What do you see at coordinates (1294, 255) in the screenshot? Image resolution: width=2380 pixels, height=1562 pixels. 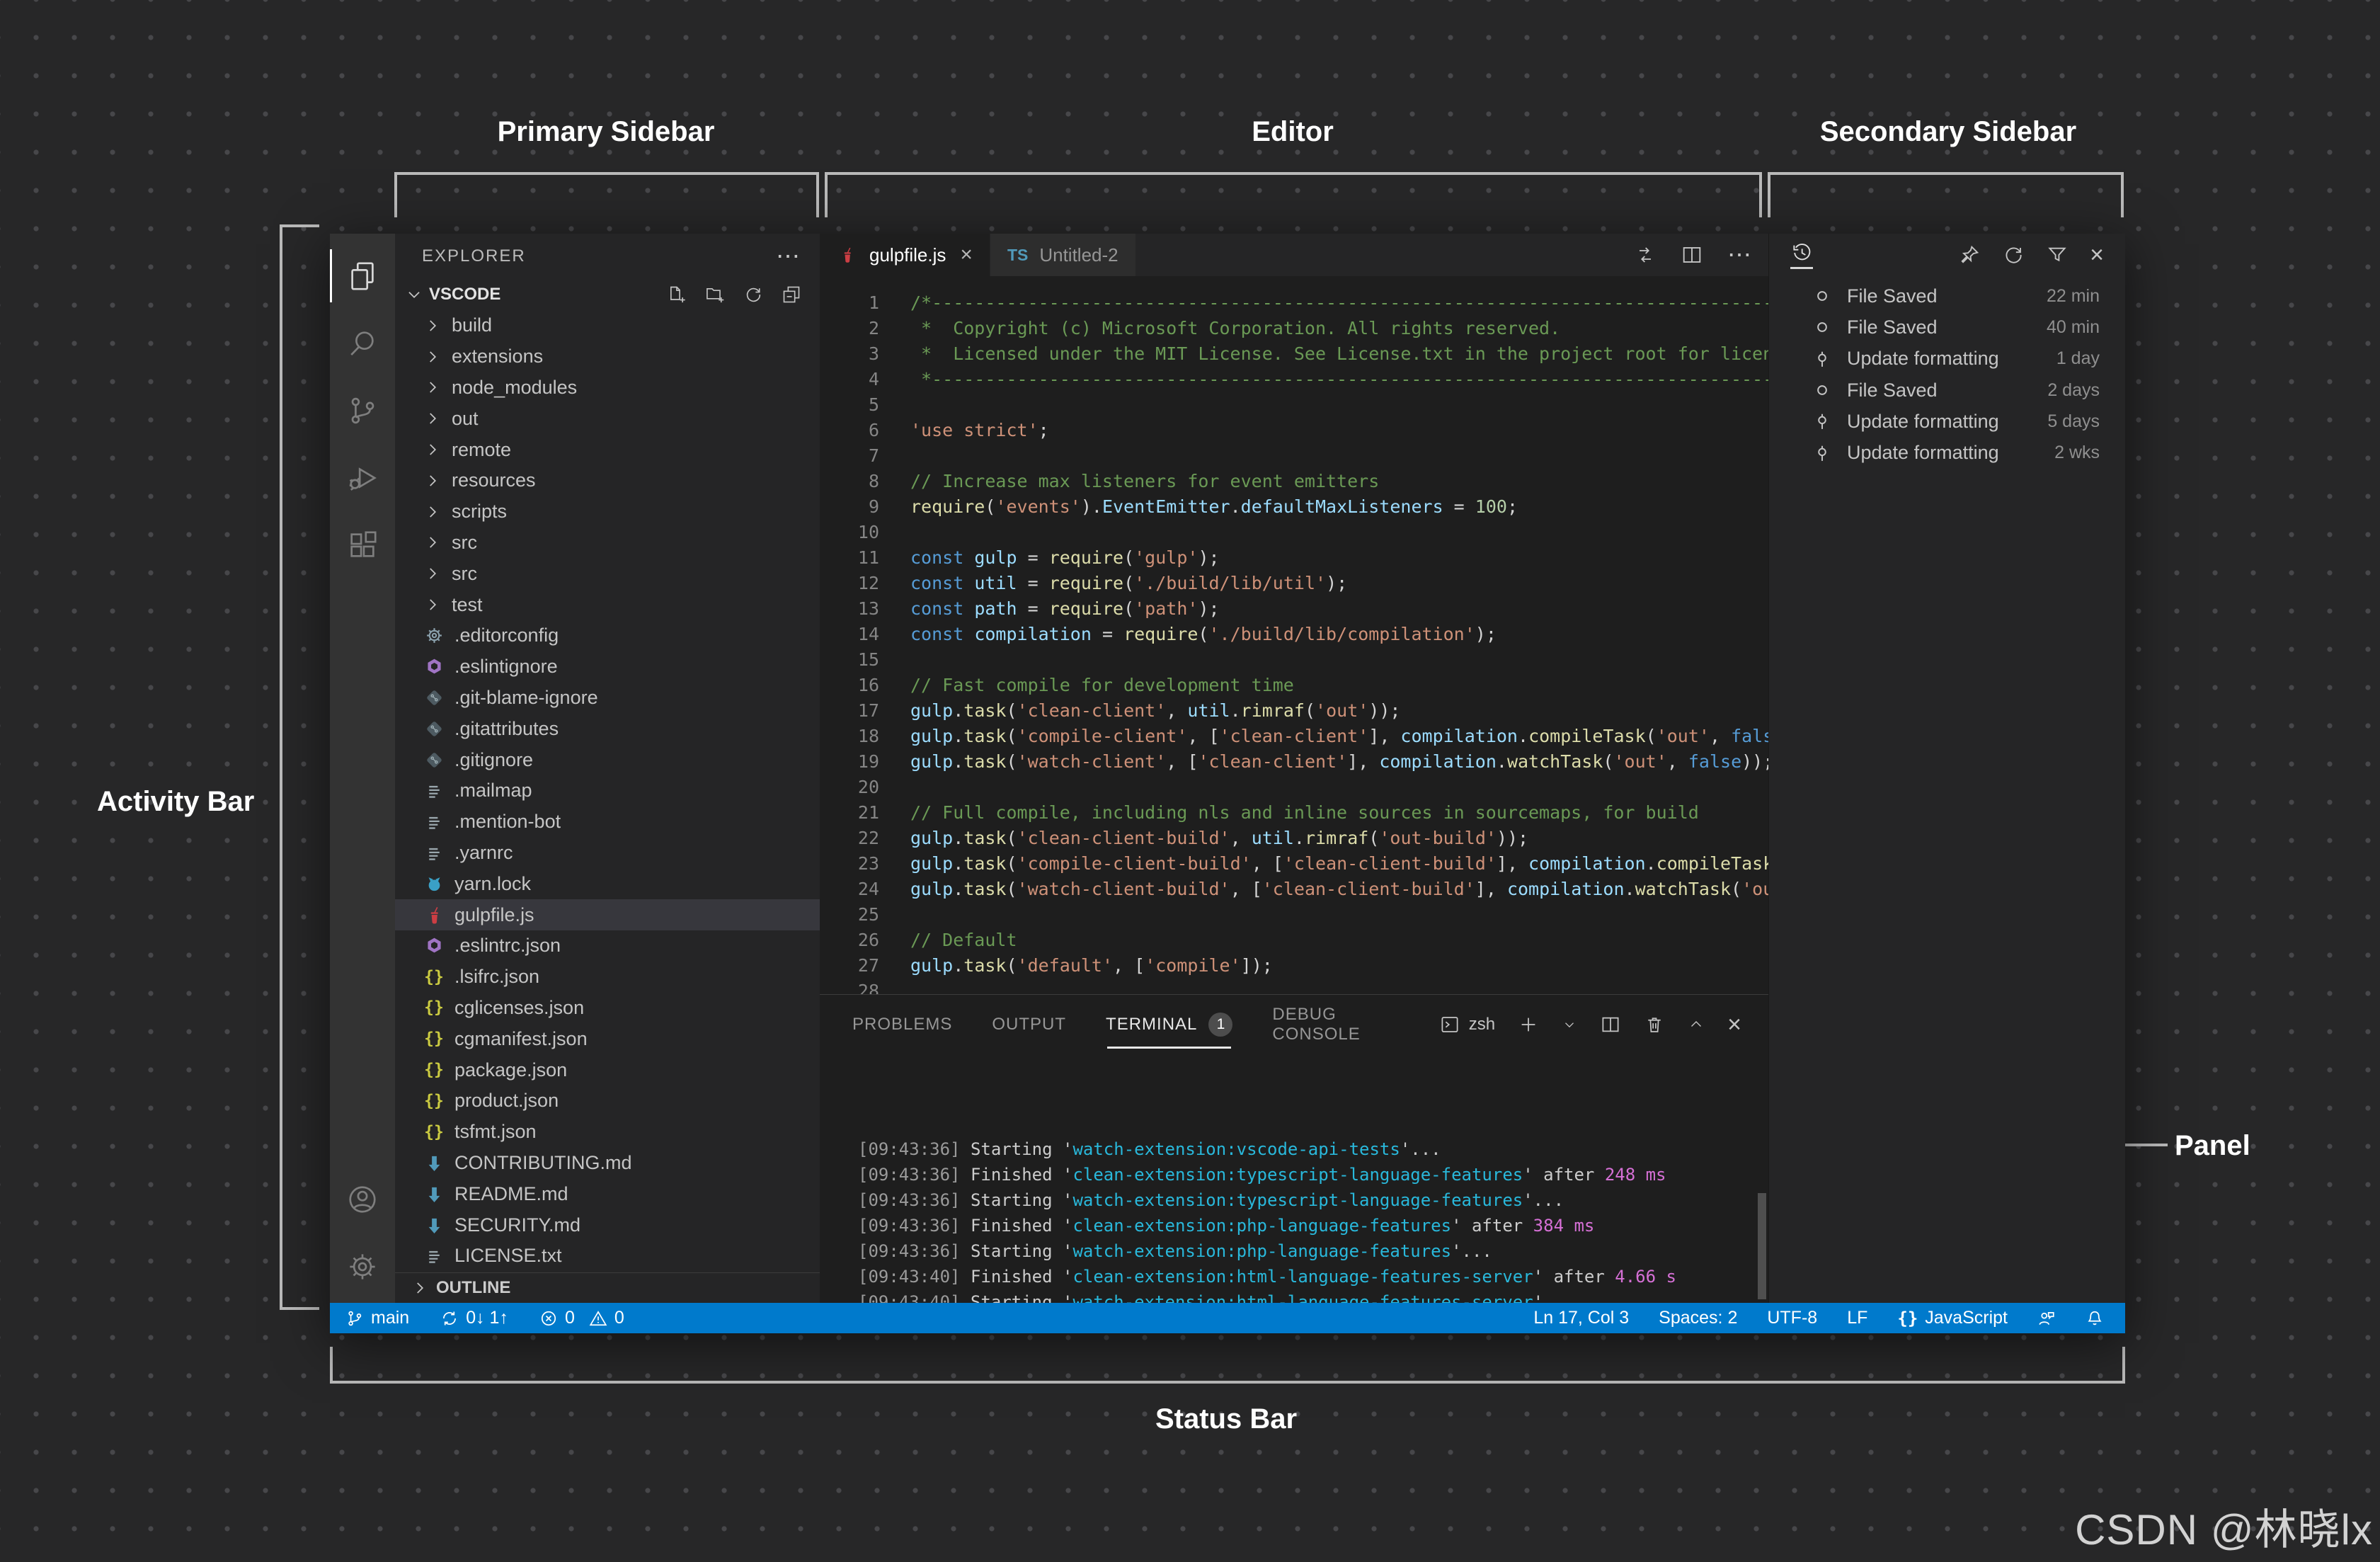 I see `editor-tabs: gulpfile.js × TS Untitled-2 ⋯` at bounding box center [1294, 255].